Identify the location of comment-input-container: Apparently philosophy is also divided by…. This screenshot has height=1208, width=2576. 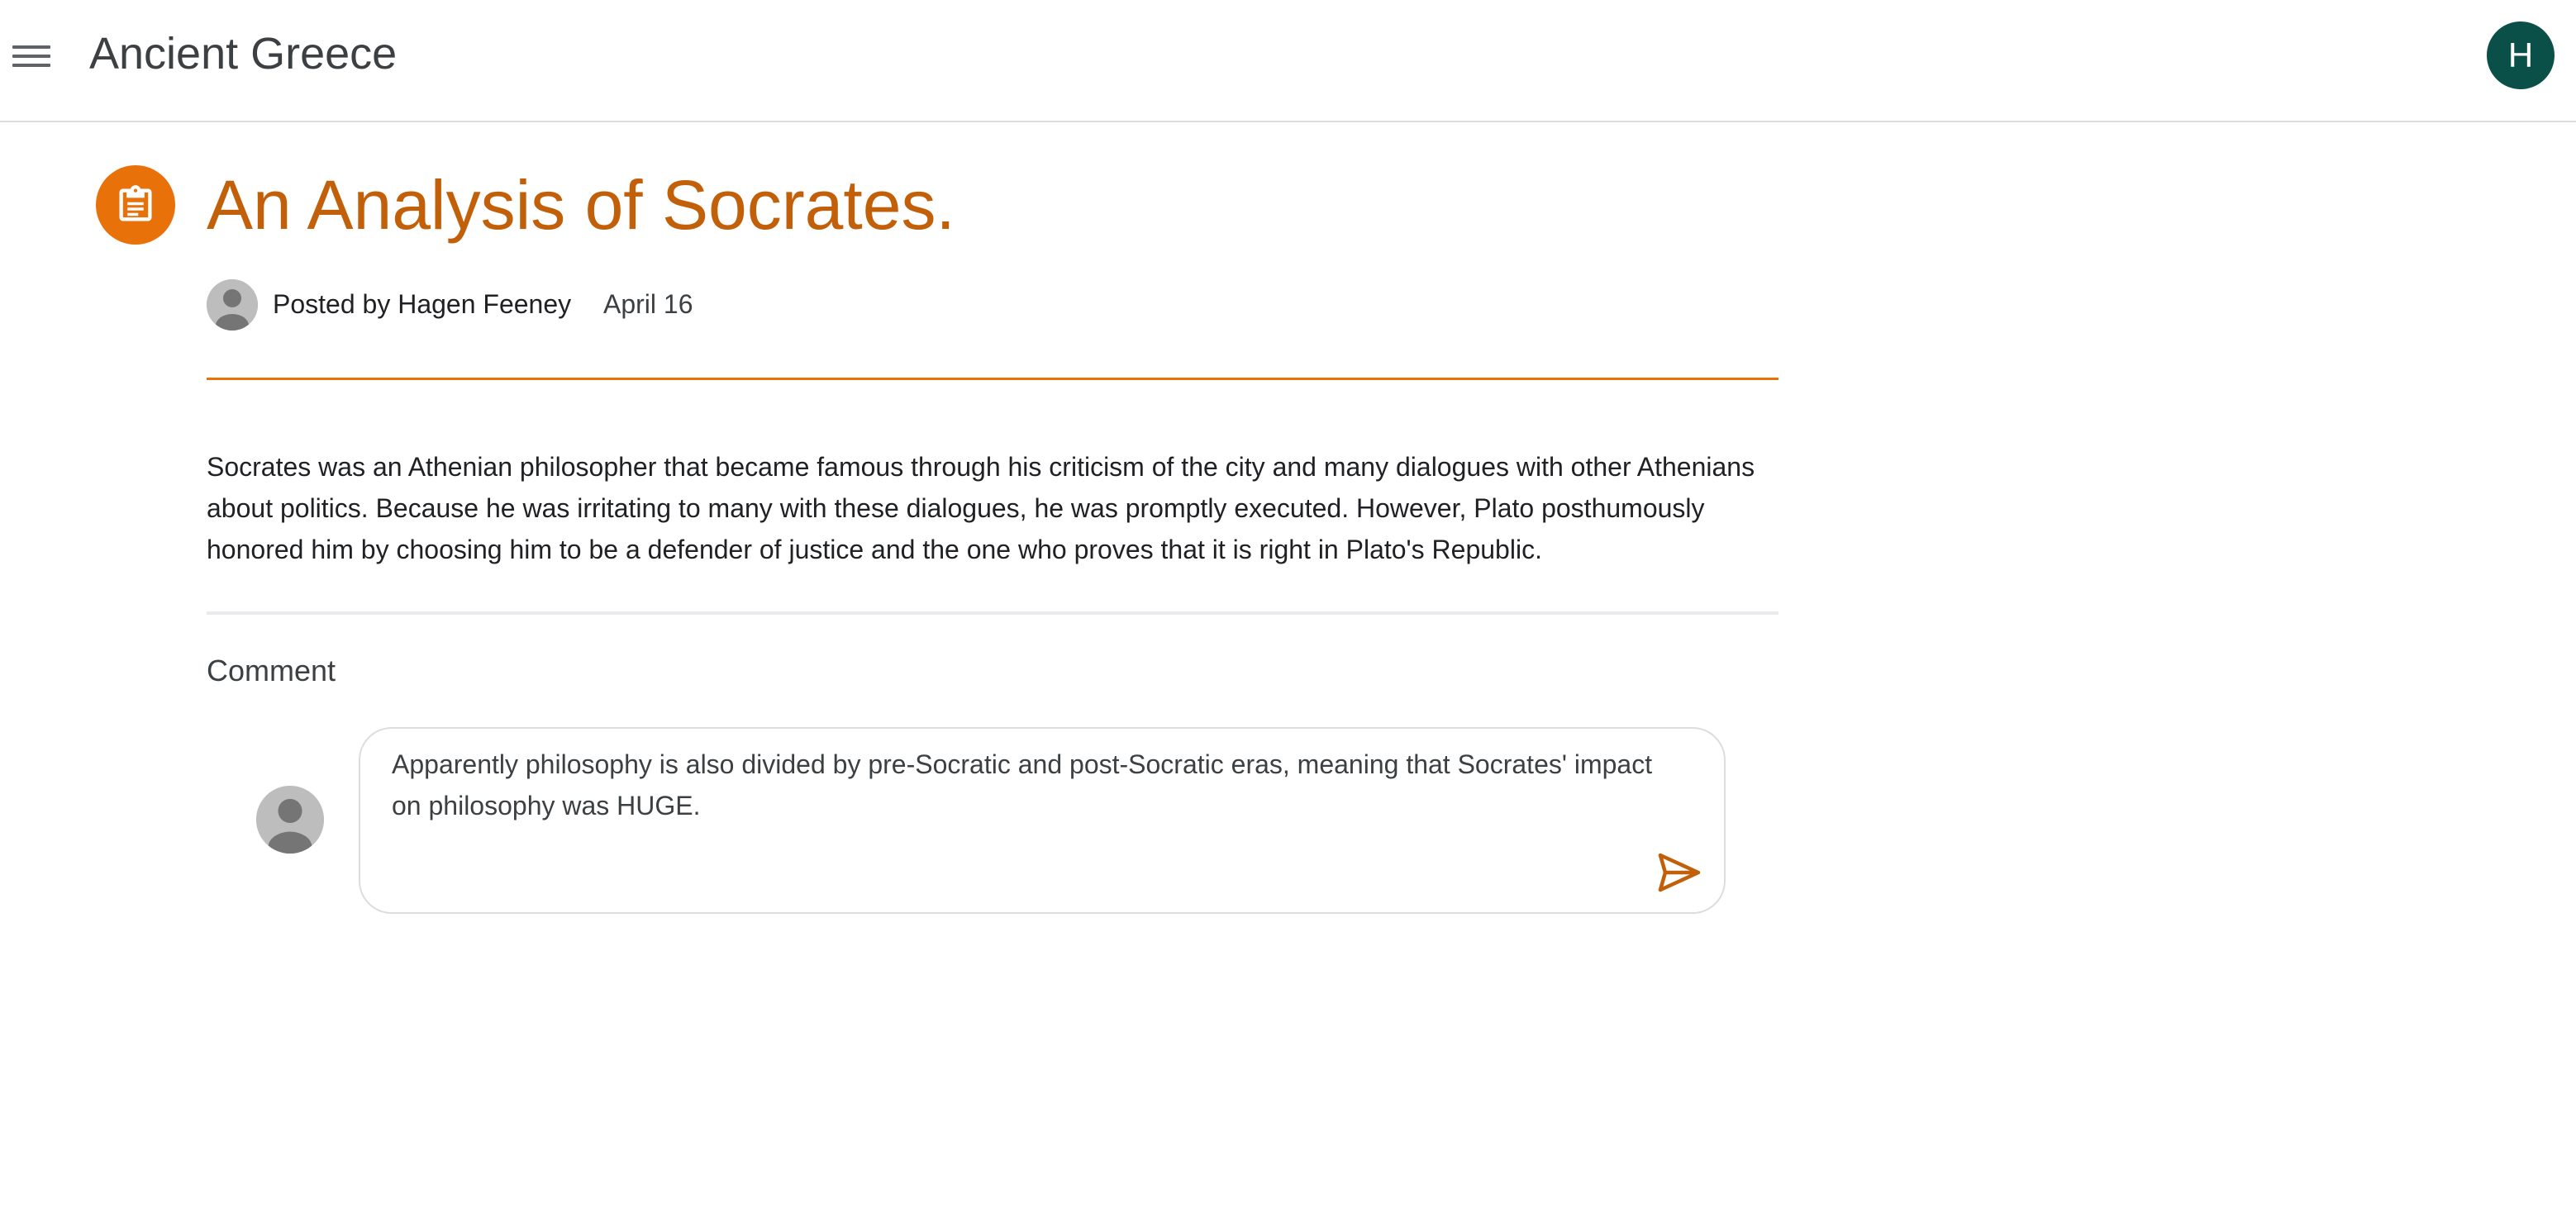
(1042, 820).